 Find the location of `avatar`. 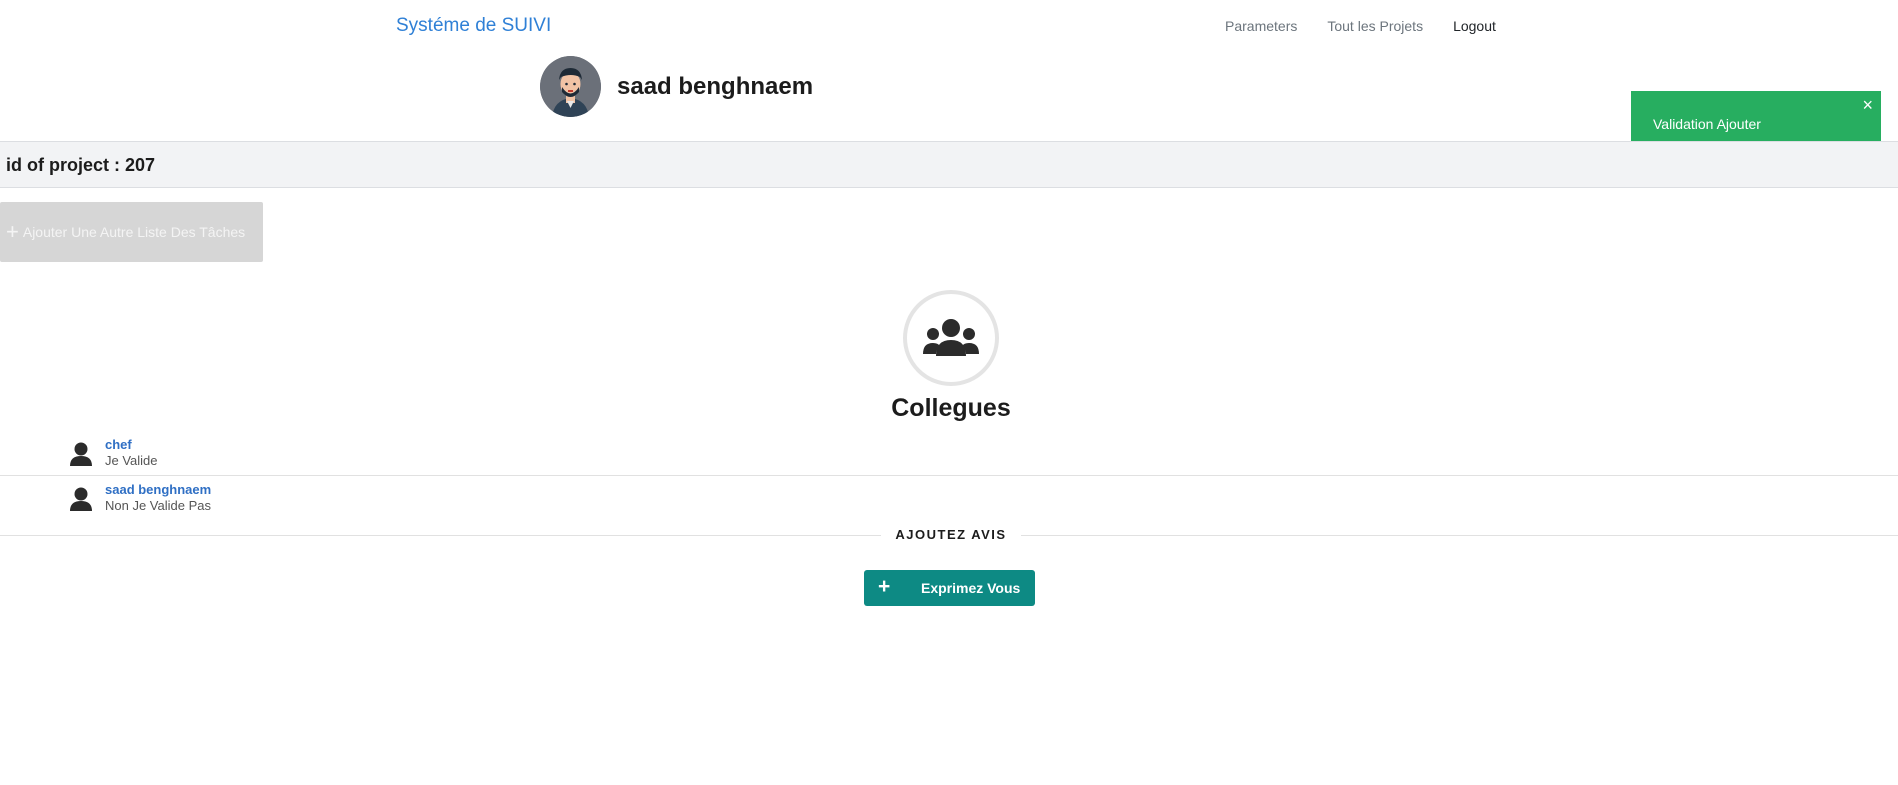

avatar is located at coordinates (570, 86).